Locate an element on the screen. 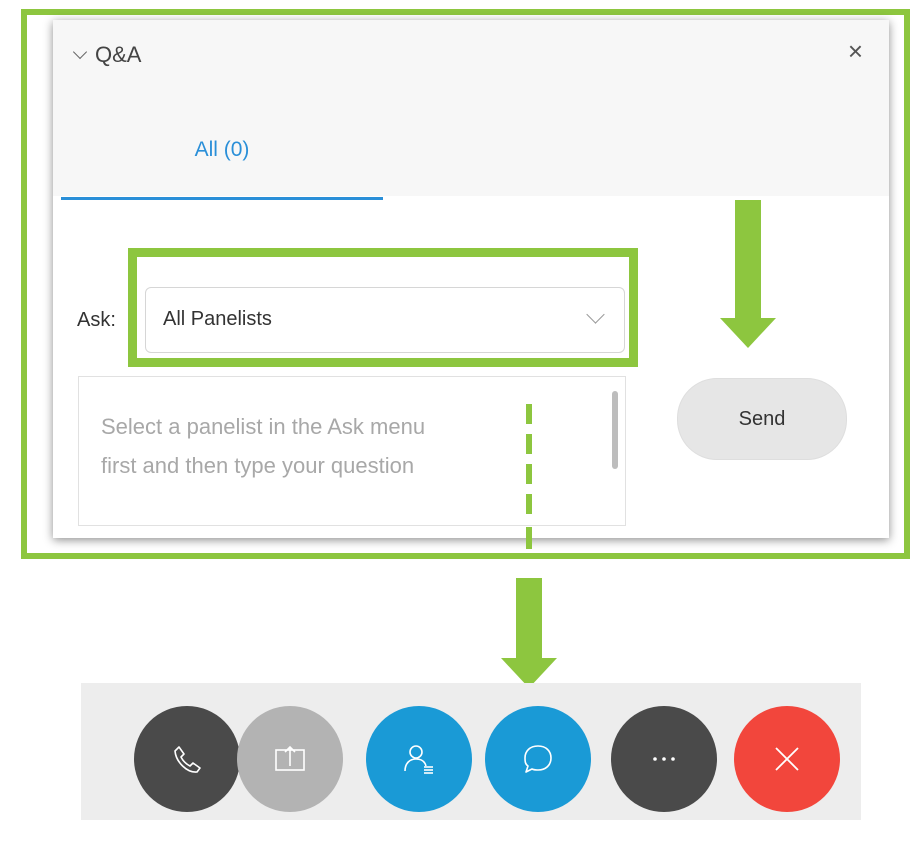  more-icon is located at coordinates (664, 759).